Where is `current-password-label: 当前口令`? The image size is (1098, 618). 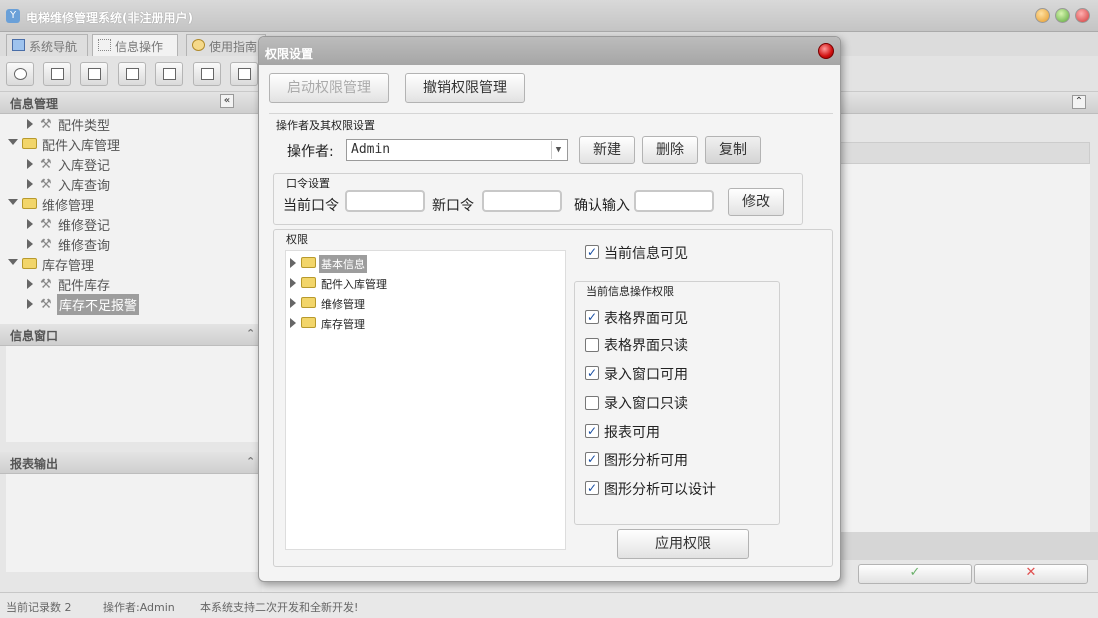
current-password-label: 当前口令 is located at coordinates (311, 206).